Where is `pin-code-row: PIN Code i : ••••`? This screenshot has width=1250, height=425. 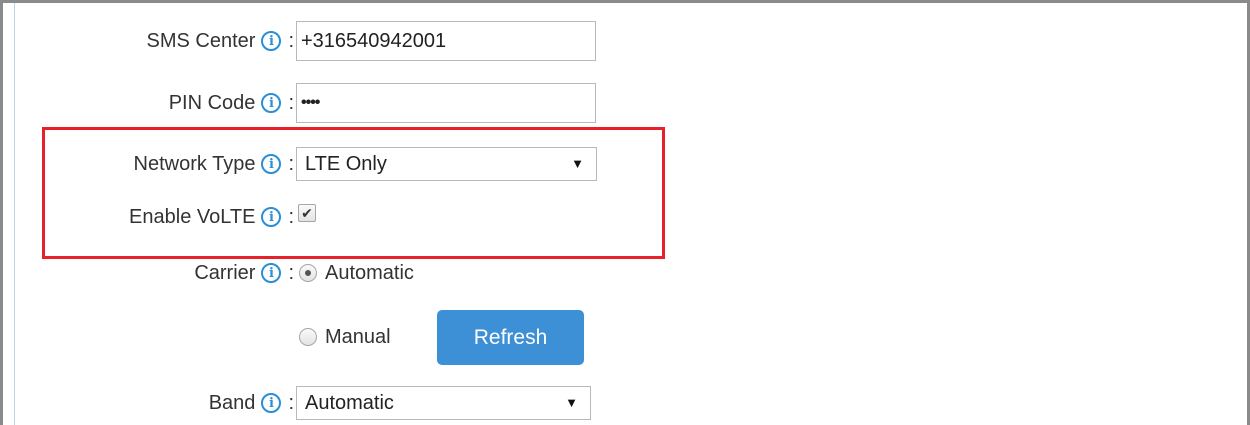 pin-code-row: PIN Code i : •••• is located at coordinates (625, 103).